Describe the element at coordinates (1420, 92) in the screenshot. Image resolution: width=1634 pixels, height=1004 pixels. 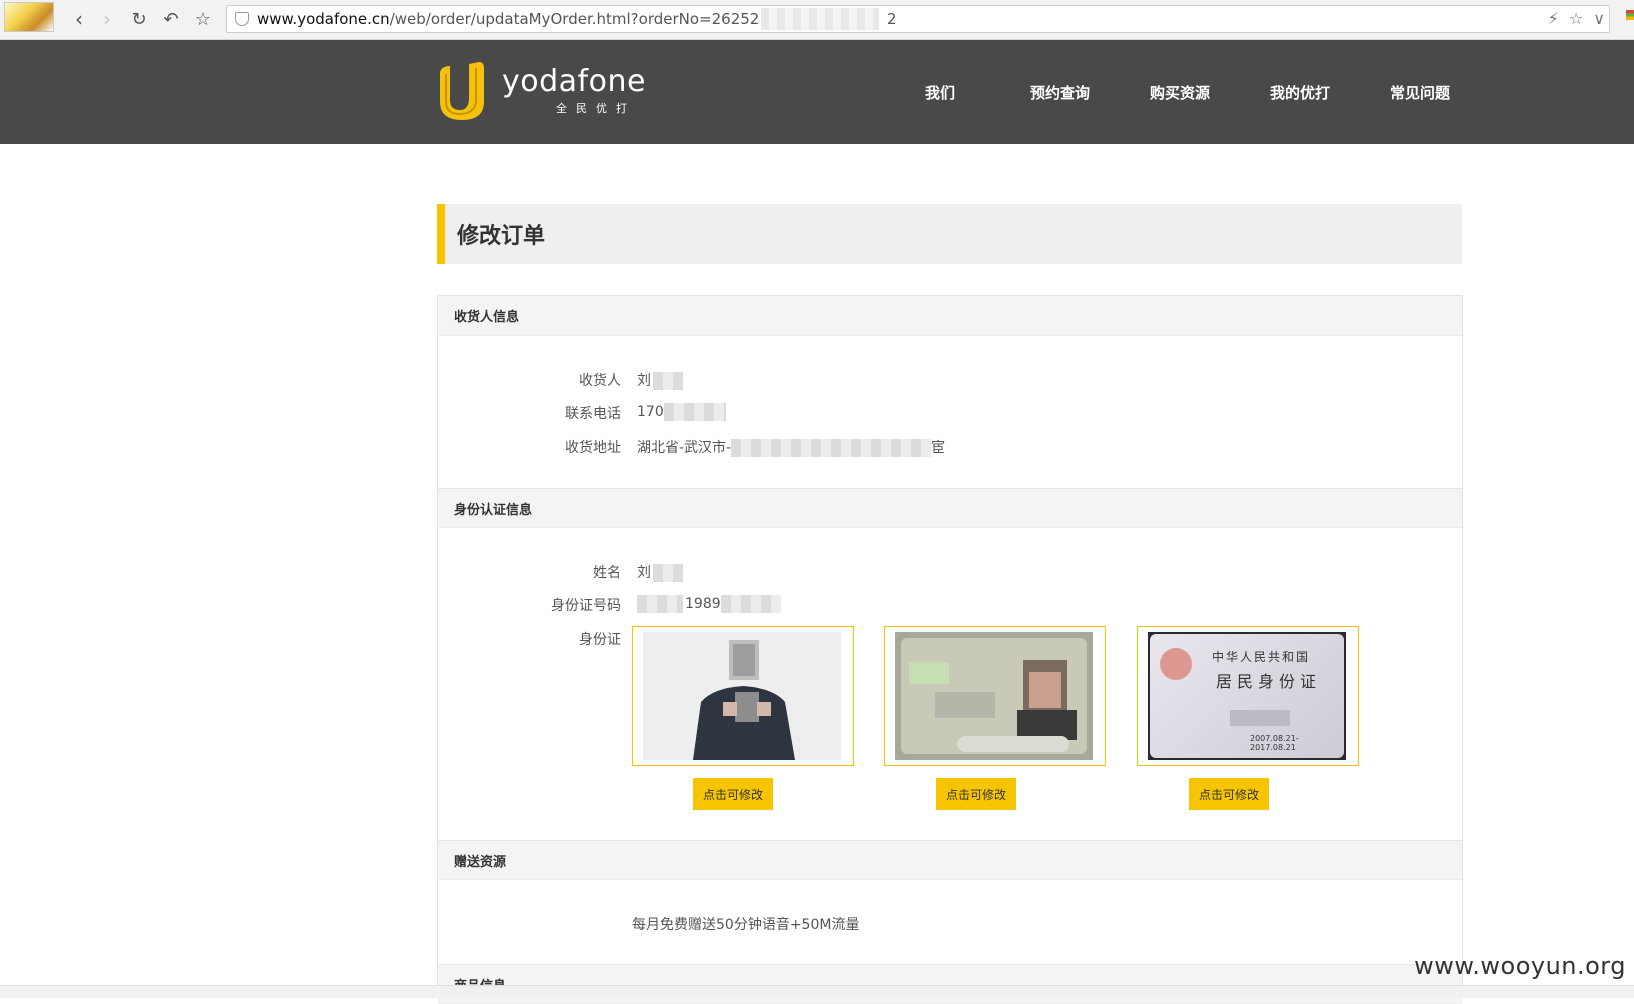
I see `nav-item-faq: 常见问题` at that location.